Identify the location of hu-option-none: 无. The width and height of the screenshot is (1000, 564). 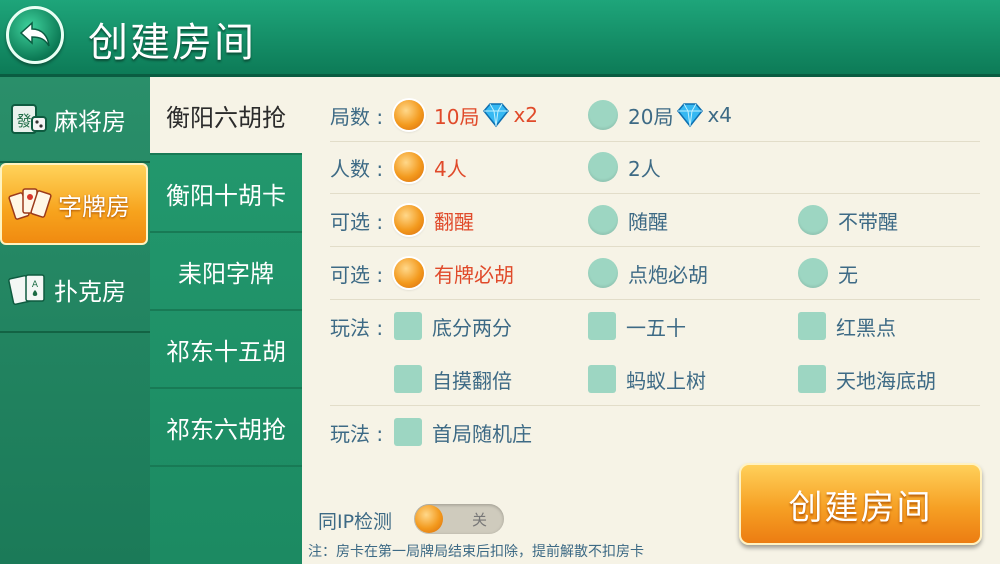
(828, 273).